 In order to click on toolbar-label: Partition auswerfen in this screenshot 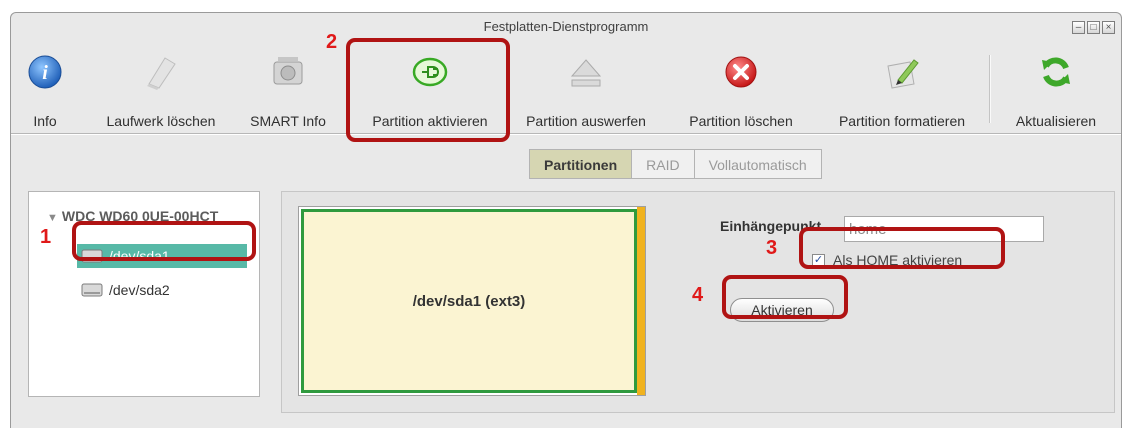, I will do `click(586, 121)`.